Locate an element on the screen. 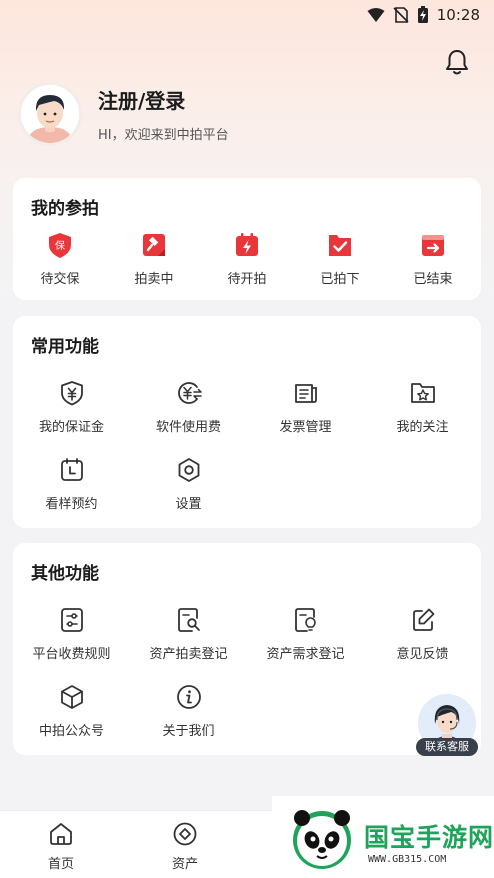 The height and width of the screenshot is (878, 494). svg-text: 保 is located at coordinates (60, 245).